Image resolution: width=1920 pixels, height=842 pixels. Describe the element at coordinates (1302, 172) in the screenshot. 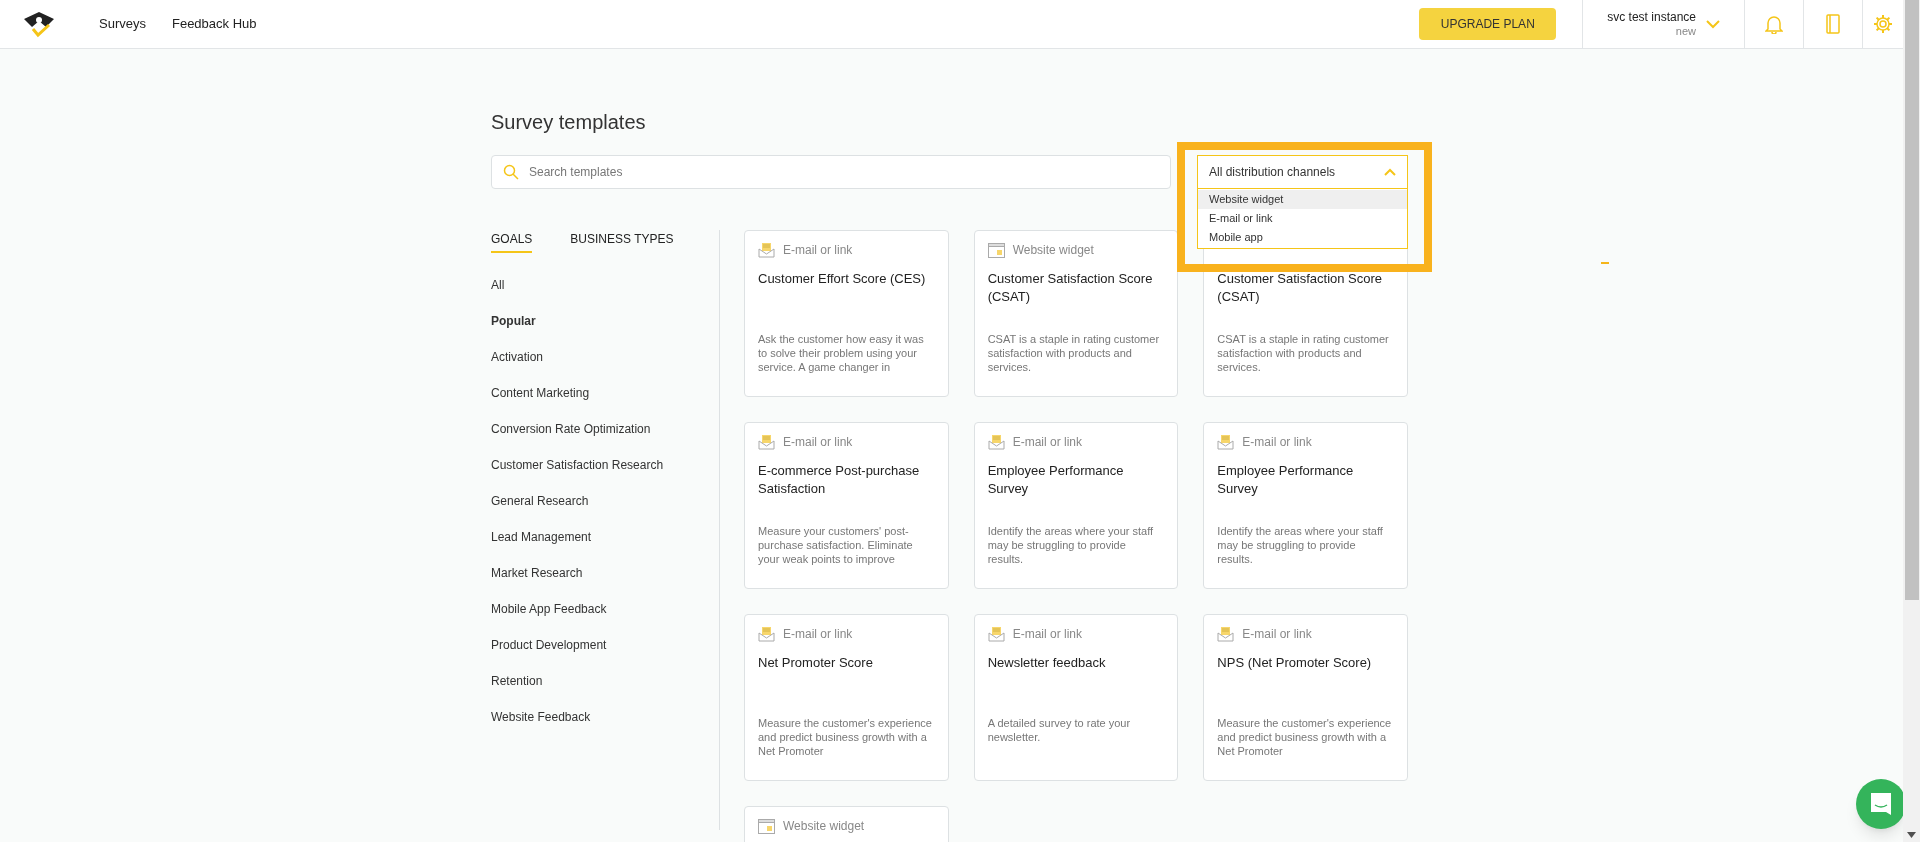

I see `channel-dropdown: All distribution channels` at that location.